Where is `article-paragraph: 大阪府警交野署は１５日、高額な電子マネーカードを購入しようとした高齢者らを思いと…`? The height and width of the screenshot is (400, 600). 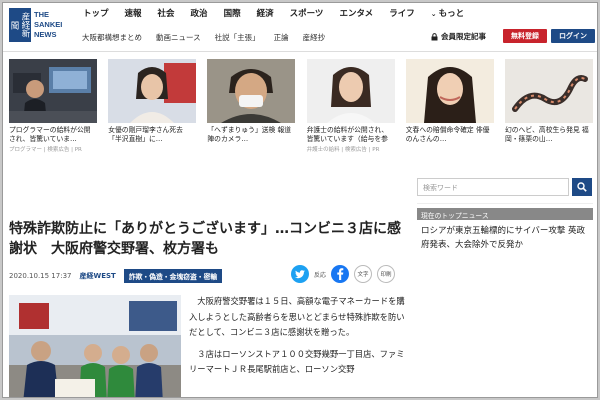 article-paragraph: 大阪府警交野署は１５日、高額な電子マネーカードを購入しようとした高齢者らを思いと… is located at coordinates (297, 316).